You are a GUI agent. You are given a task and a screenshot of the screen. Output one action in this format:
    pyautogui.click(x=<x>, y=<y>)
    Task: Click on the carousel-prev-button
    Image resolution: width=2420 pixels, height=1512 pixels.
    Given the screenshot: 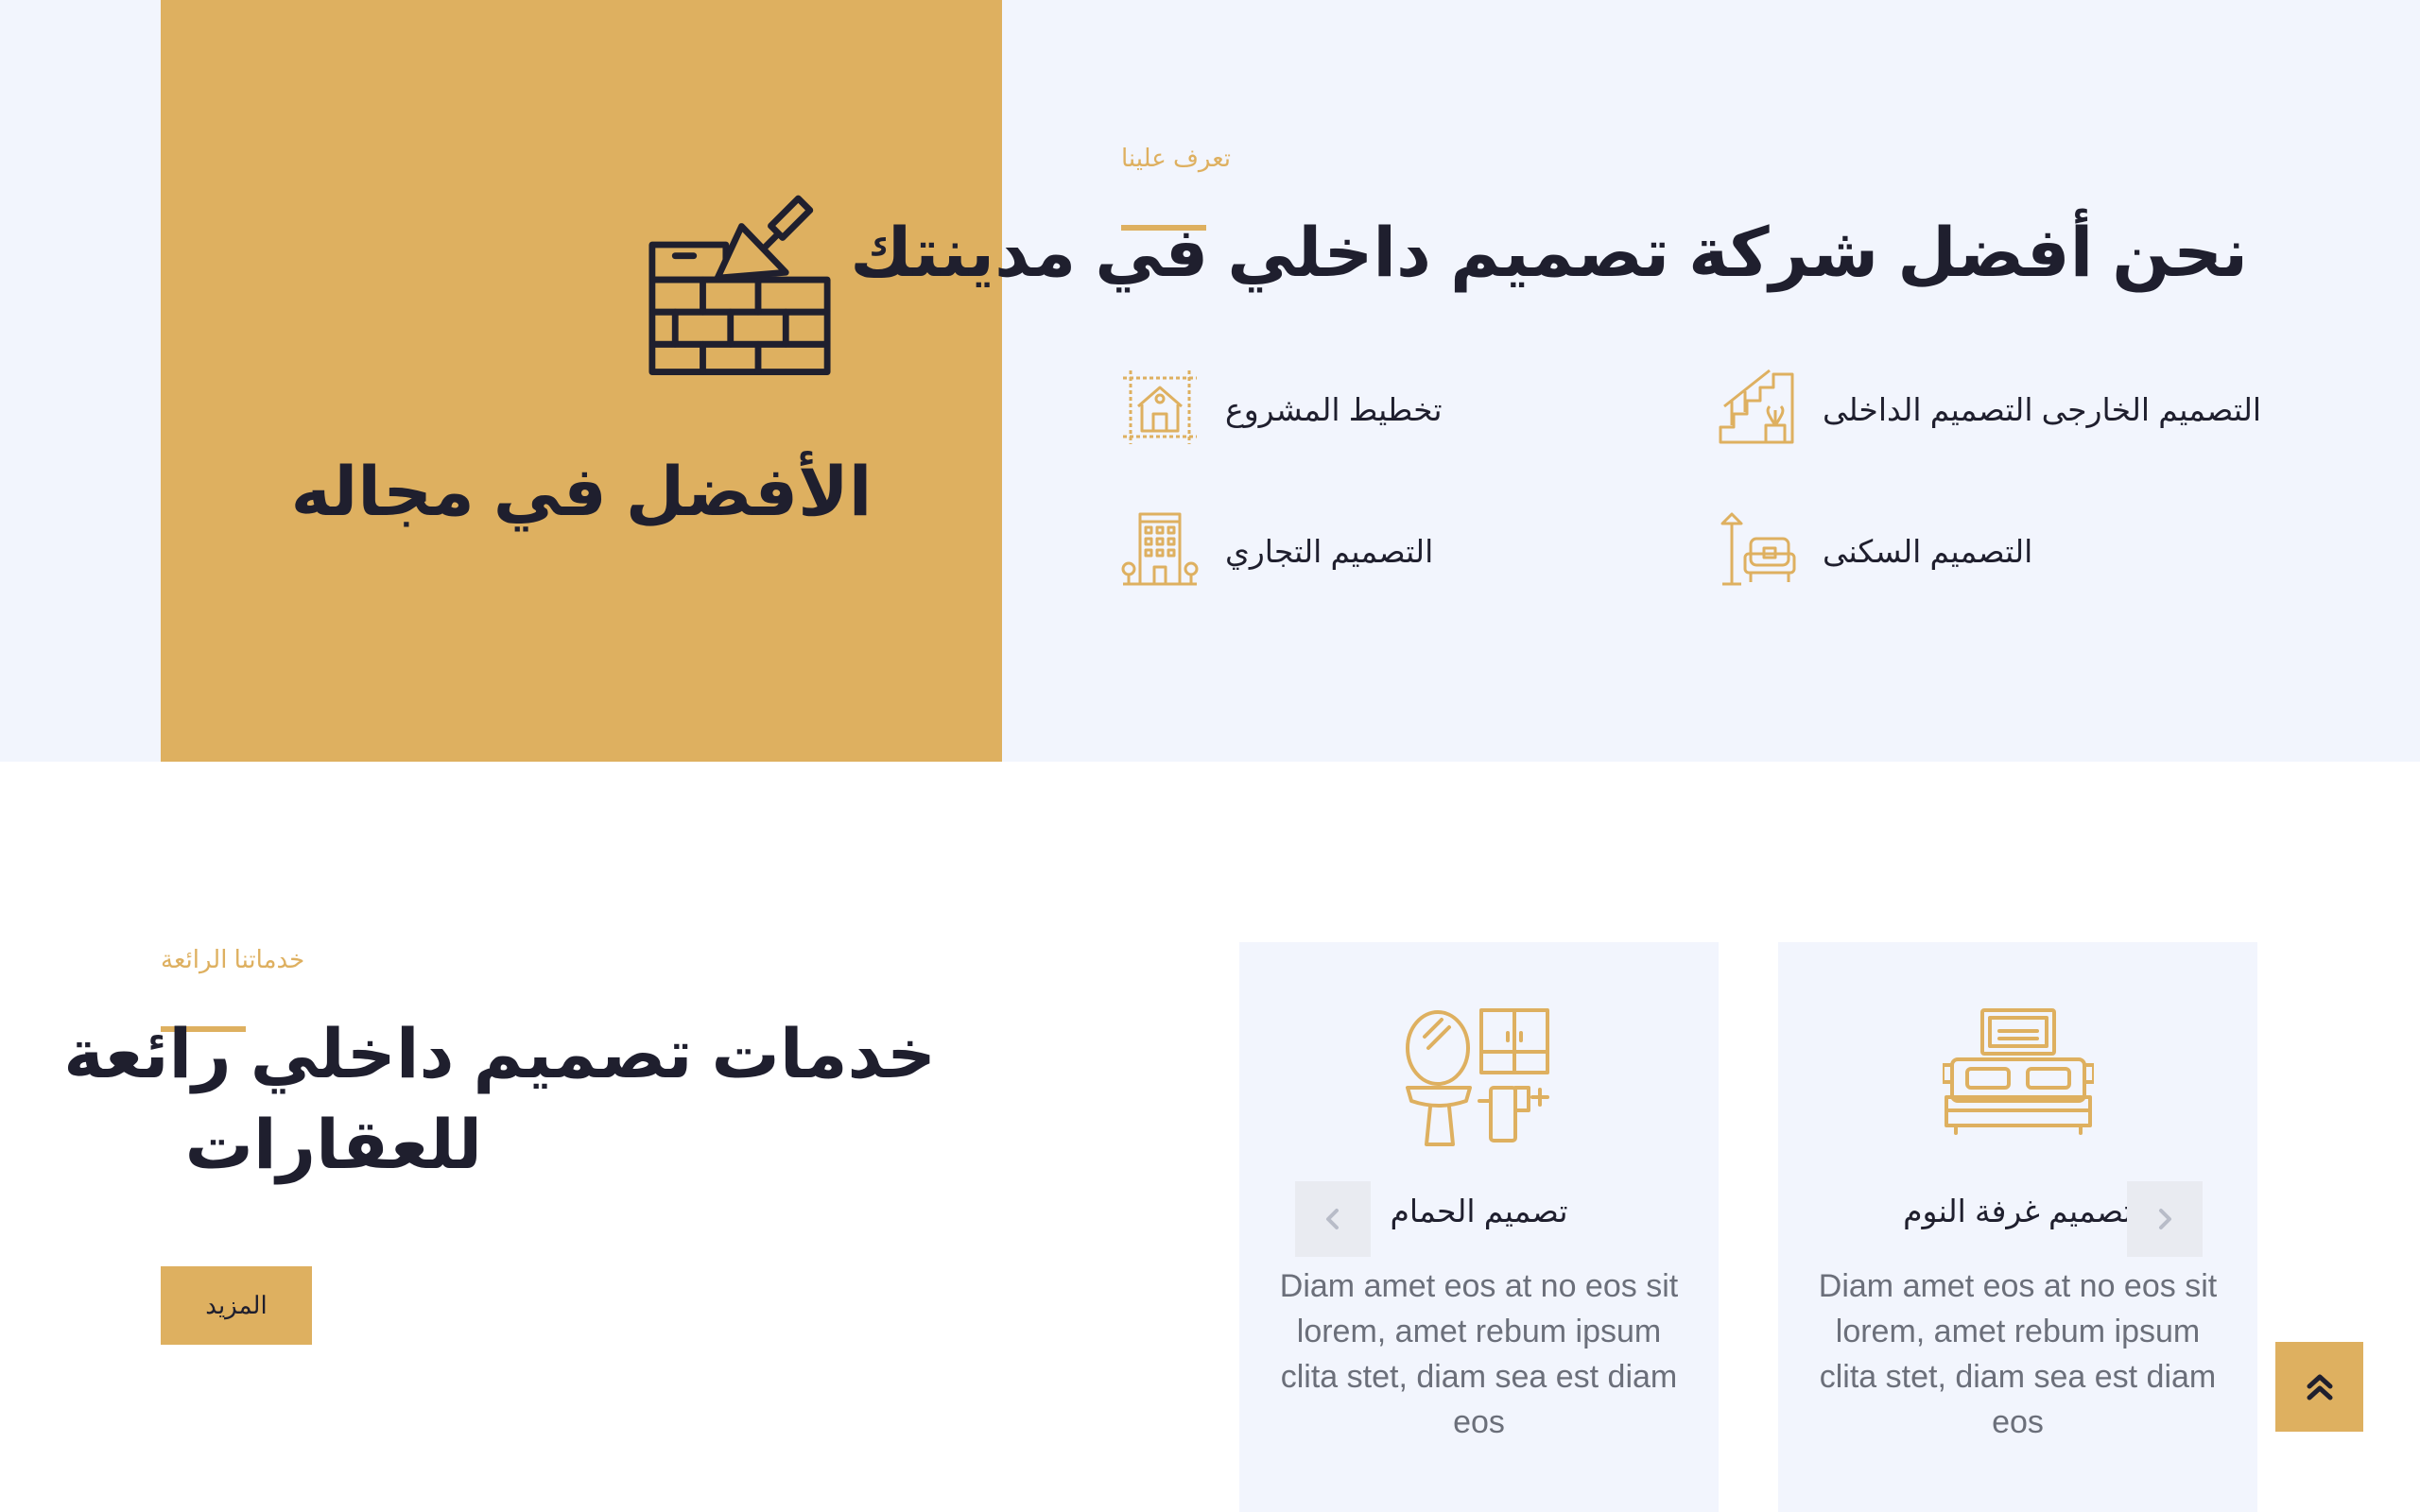 What is the action you would take?
    pyautogui.click(x=1333, y=1219)
    